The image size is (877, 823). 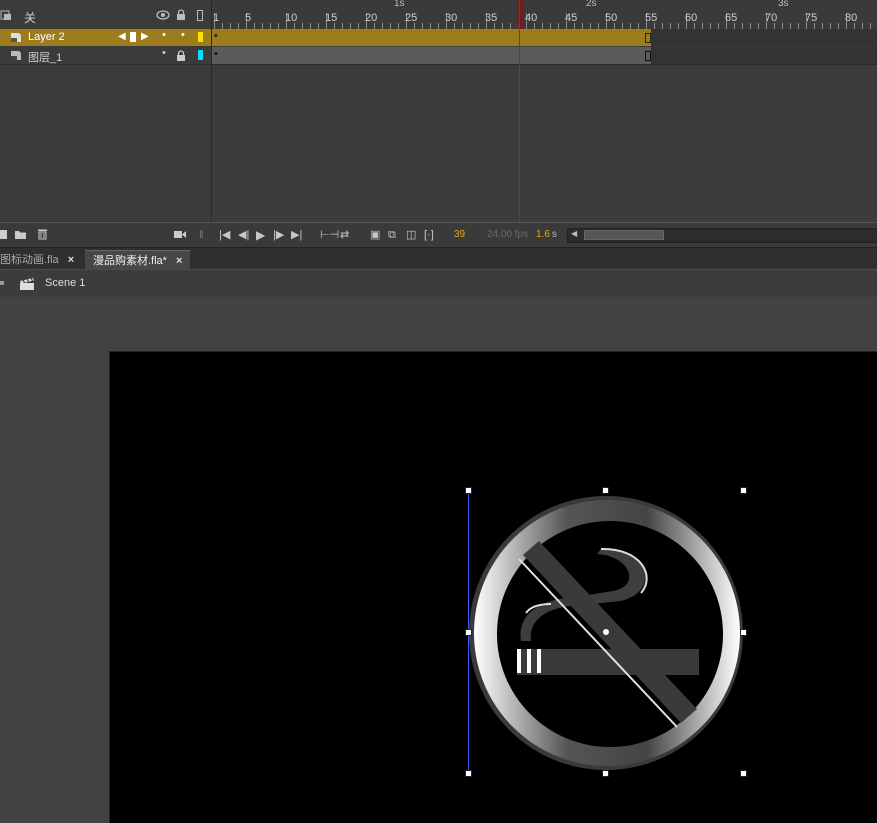 What do you see at coordinates (6, 15) in the screenshot?
I see `layer-options-icon` at bounding box center [6, 15].